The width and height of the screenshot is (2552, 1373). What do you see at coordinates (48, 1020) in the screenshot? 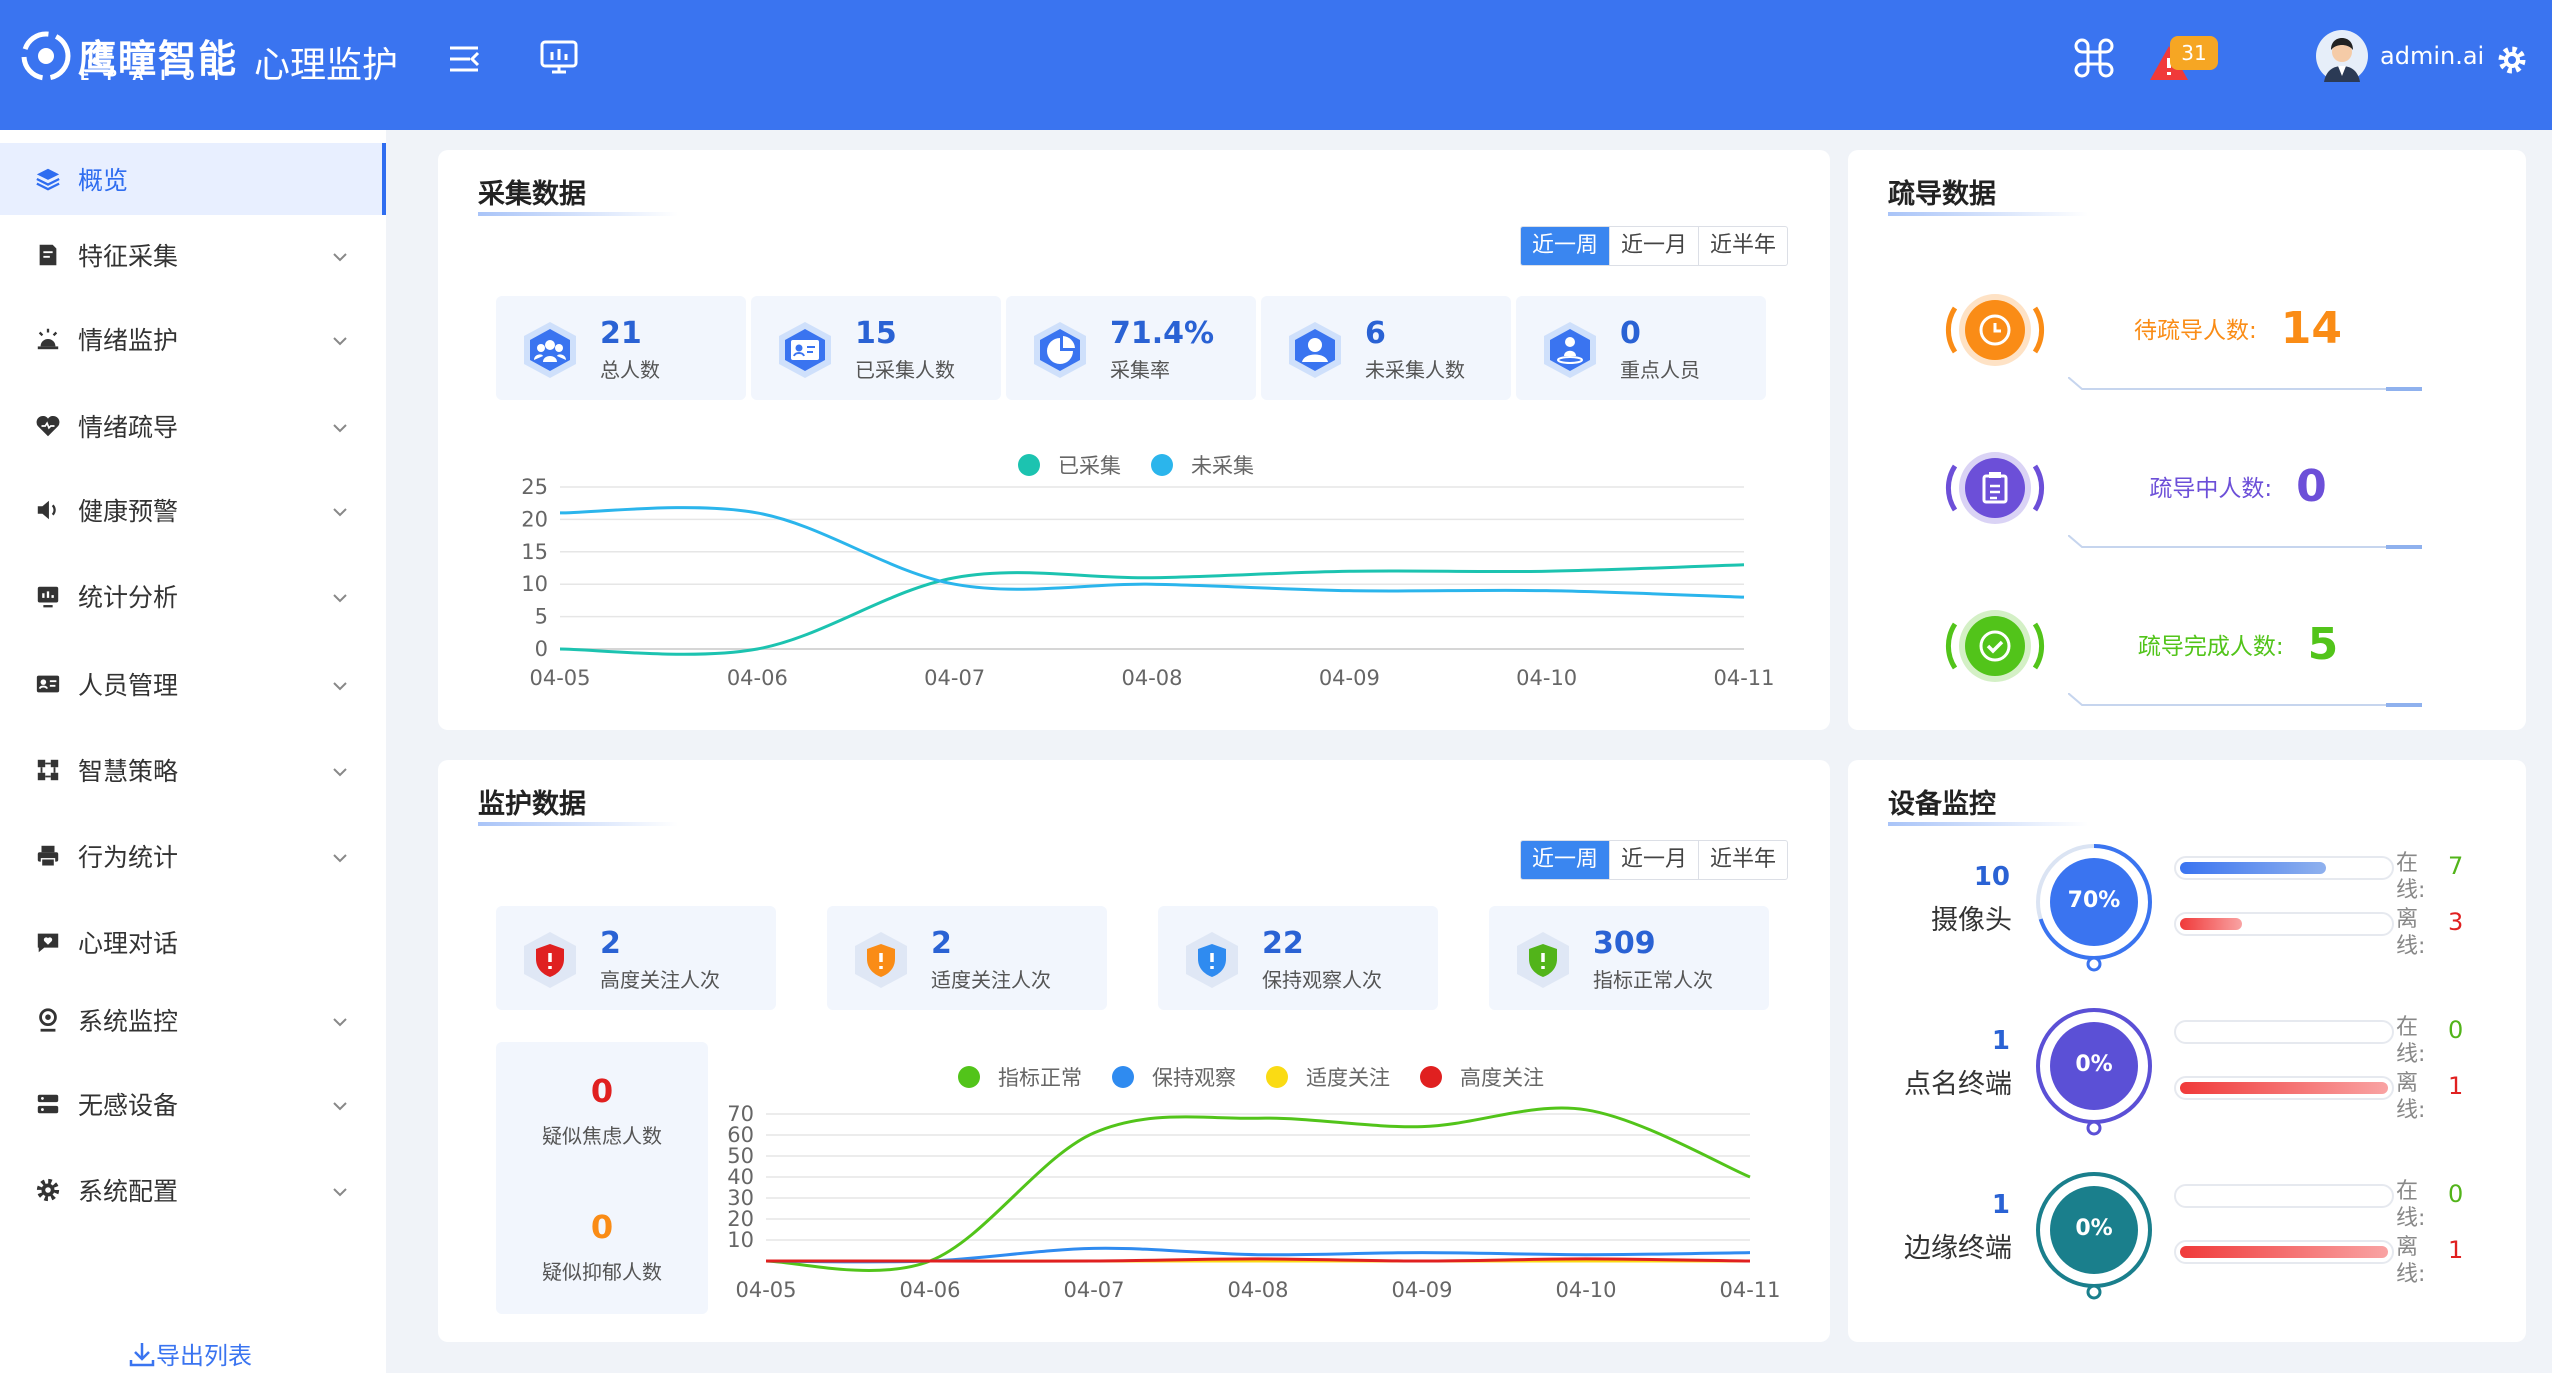
I see `location-icon` at bounding box center [48, 1020].